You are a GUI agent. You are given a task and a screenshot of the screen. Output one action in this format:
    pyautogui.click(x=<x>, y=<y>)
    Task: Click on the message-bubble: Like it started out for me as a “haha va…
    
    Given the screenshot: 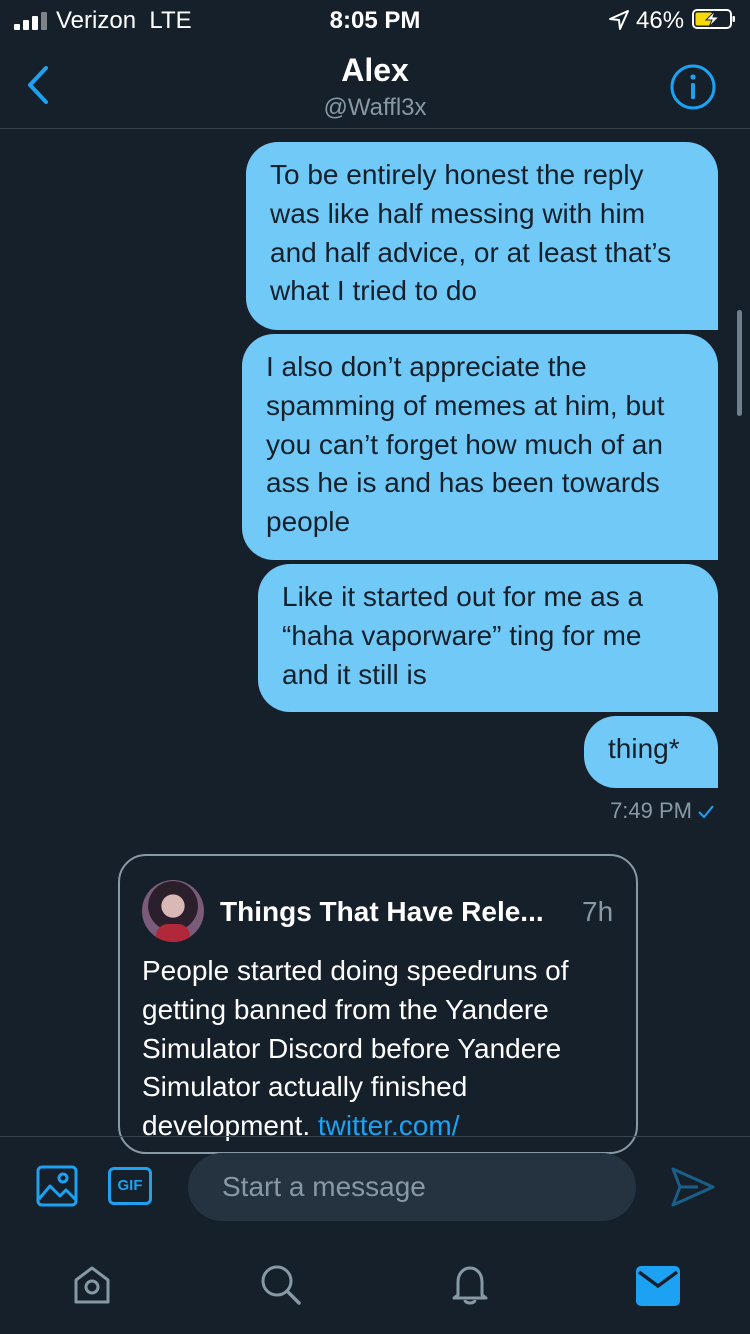 What is the action you would take?
    pyautogui.click(x=488, y=638)
    